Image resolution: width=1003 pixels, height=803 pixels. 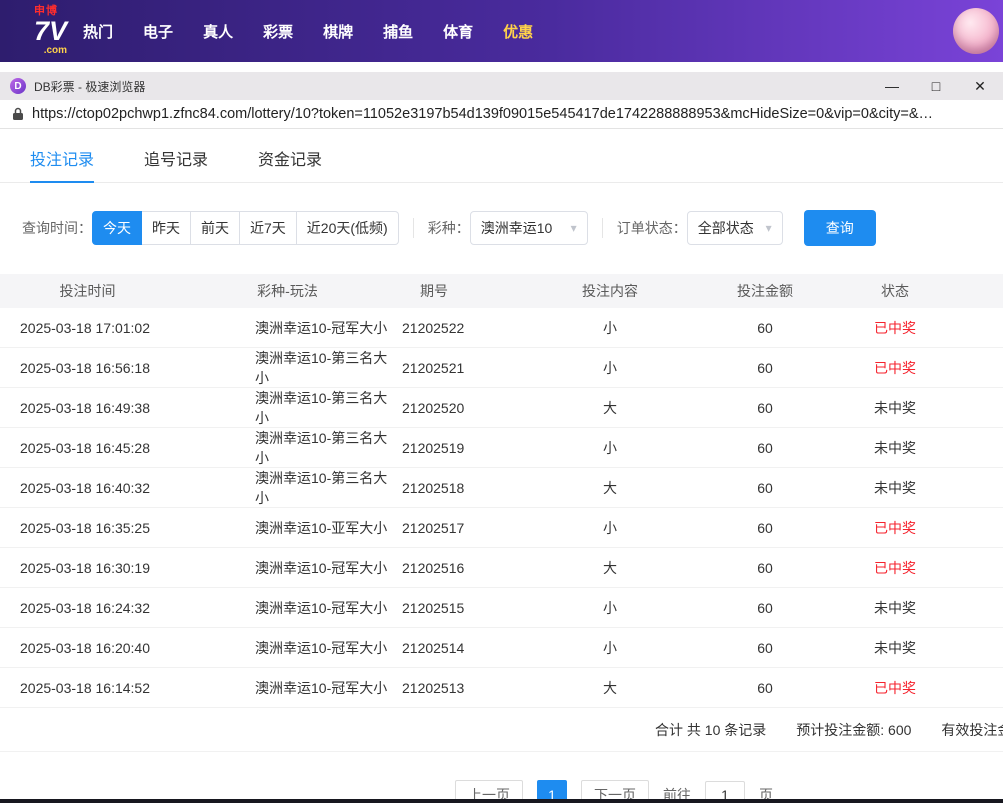 What do you see at coordinates (50, 31) in the screenshot?
I see `site-logo: 申博 7V .com` at bounding box center [50, 31].